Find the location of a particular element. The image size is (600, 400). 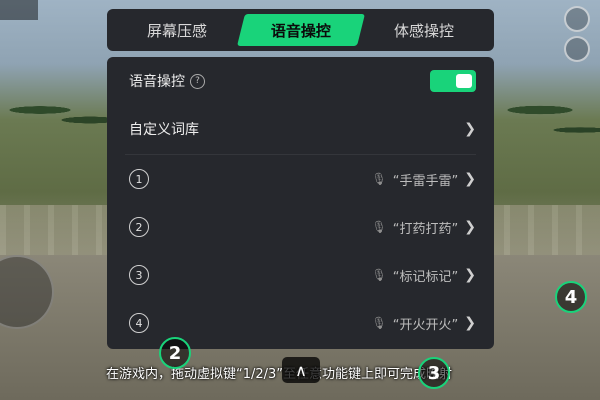

command-index: 2 is located at coordinates (139, 227).